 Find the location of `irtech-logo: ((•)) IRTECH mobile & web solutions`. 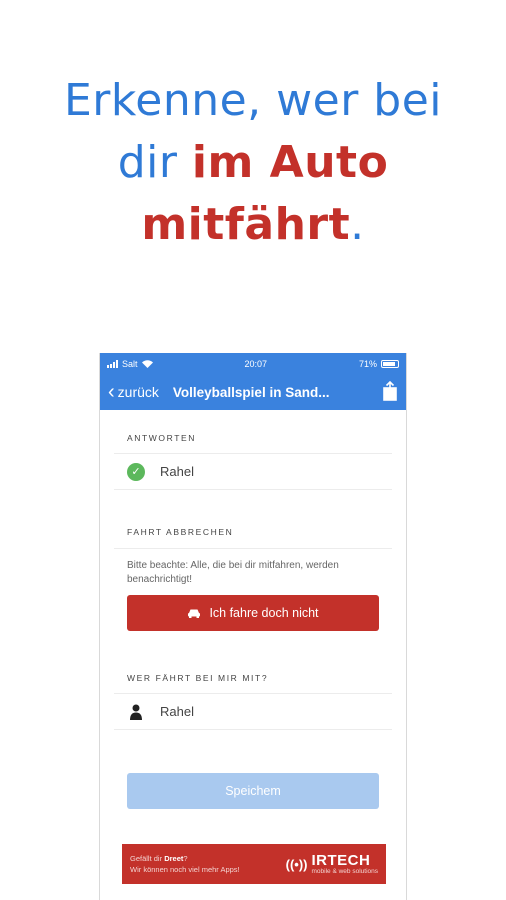

irtech-logo: ((•)) IRTECH mobile & web solutions is located at coordinates (332, 864).